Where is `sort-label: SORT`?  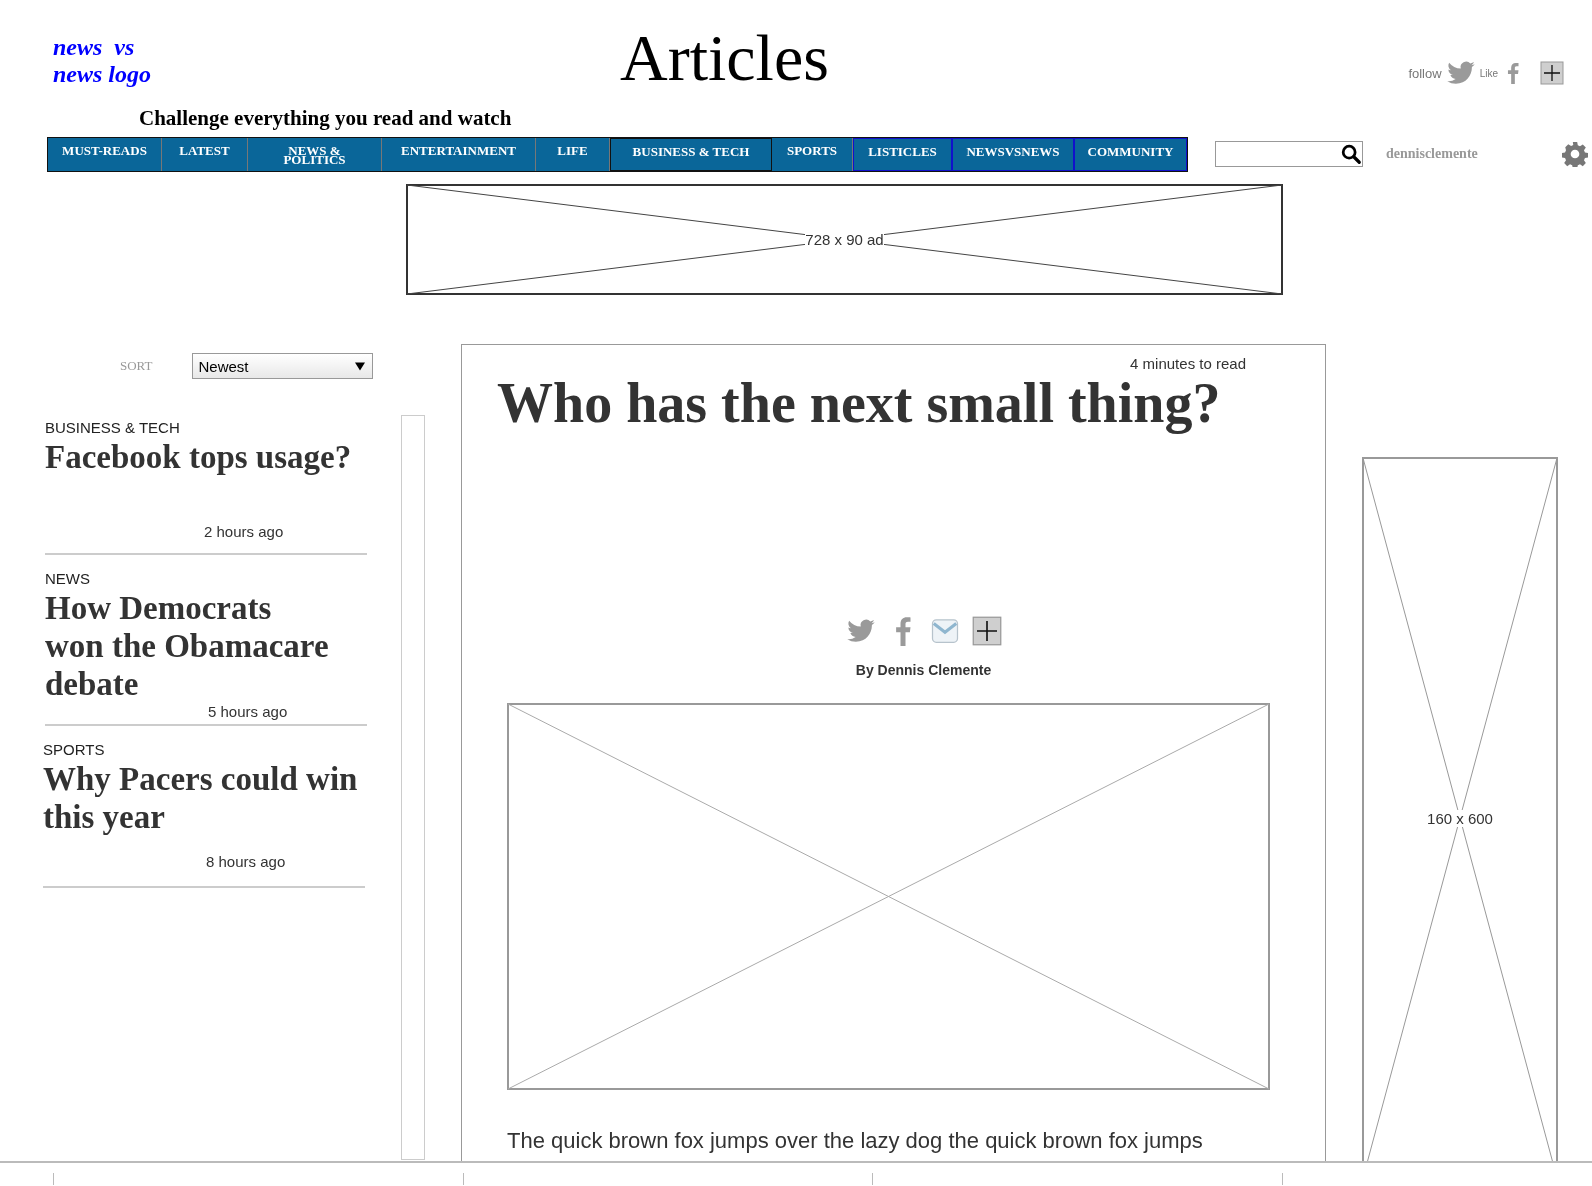 sort-label: SORT is located at coordinates (137, 366).